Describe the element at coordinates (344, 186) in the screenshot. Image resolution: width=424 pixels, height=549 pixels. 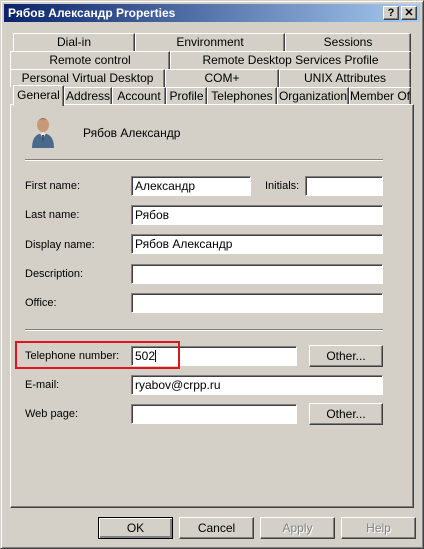
I see `initials-field` at that location.